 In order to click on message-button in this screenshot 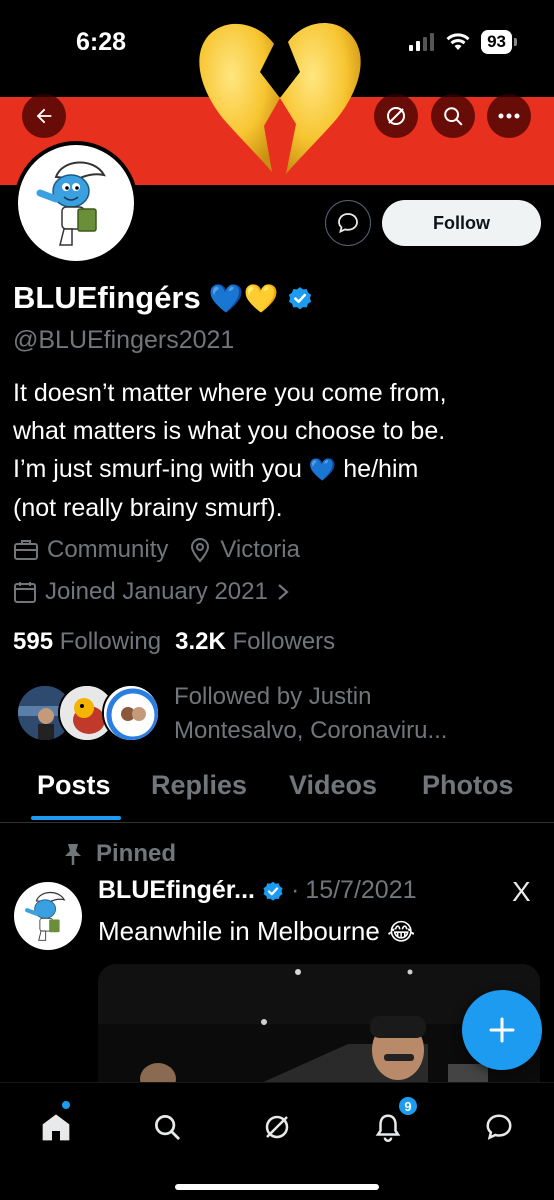, I will do `click(348, 223)`.